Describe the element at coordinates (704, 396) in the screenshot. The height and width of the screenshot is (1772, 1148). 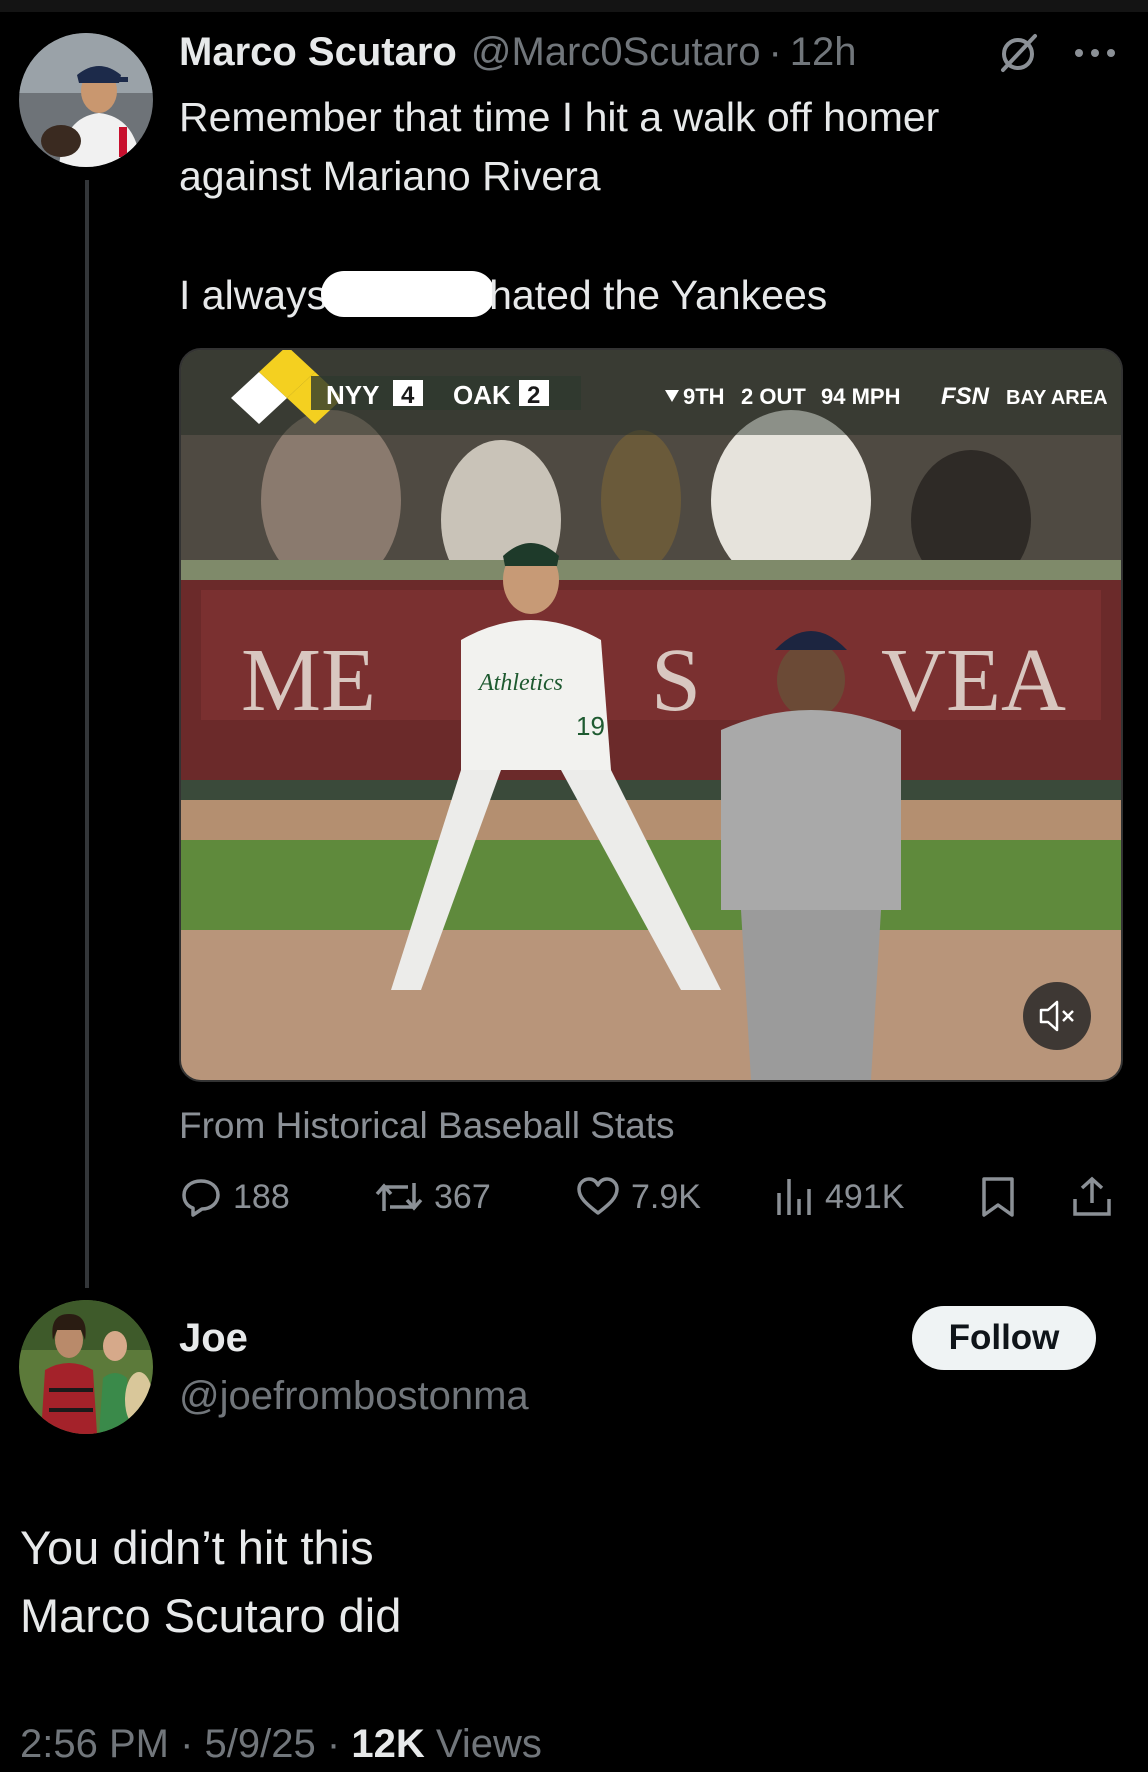
I see `inning: 9TH` at that location.